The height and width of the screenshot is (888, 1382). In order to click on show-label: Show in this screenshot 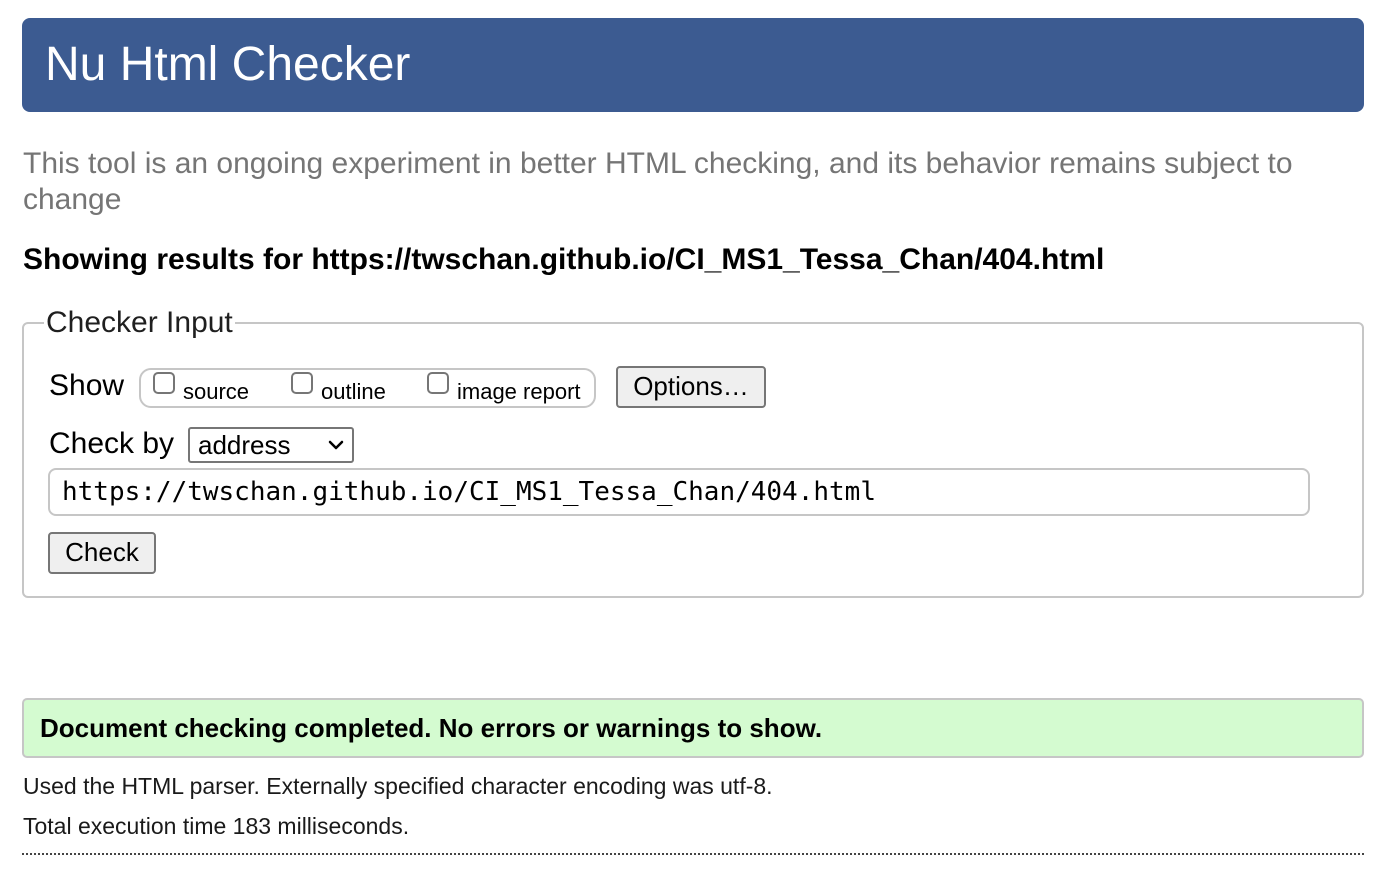, I will do `click(87, 385)`.